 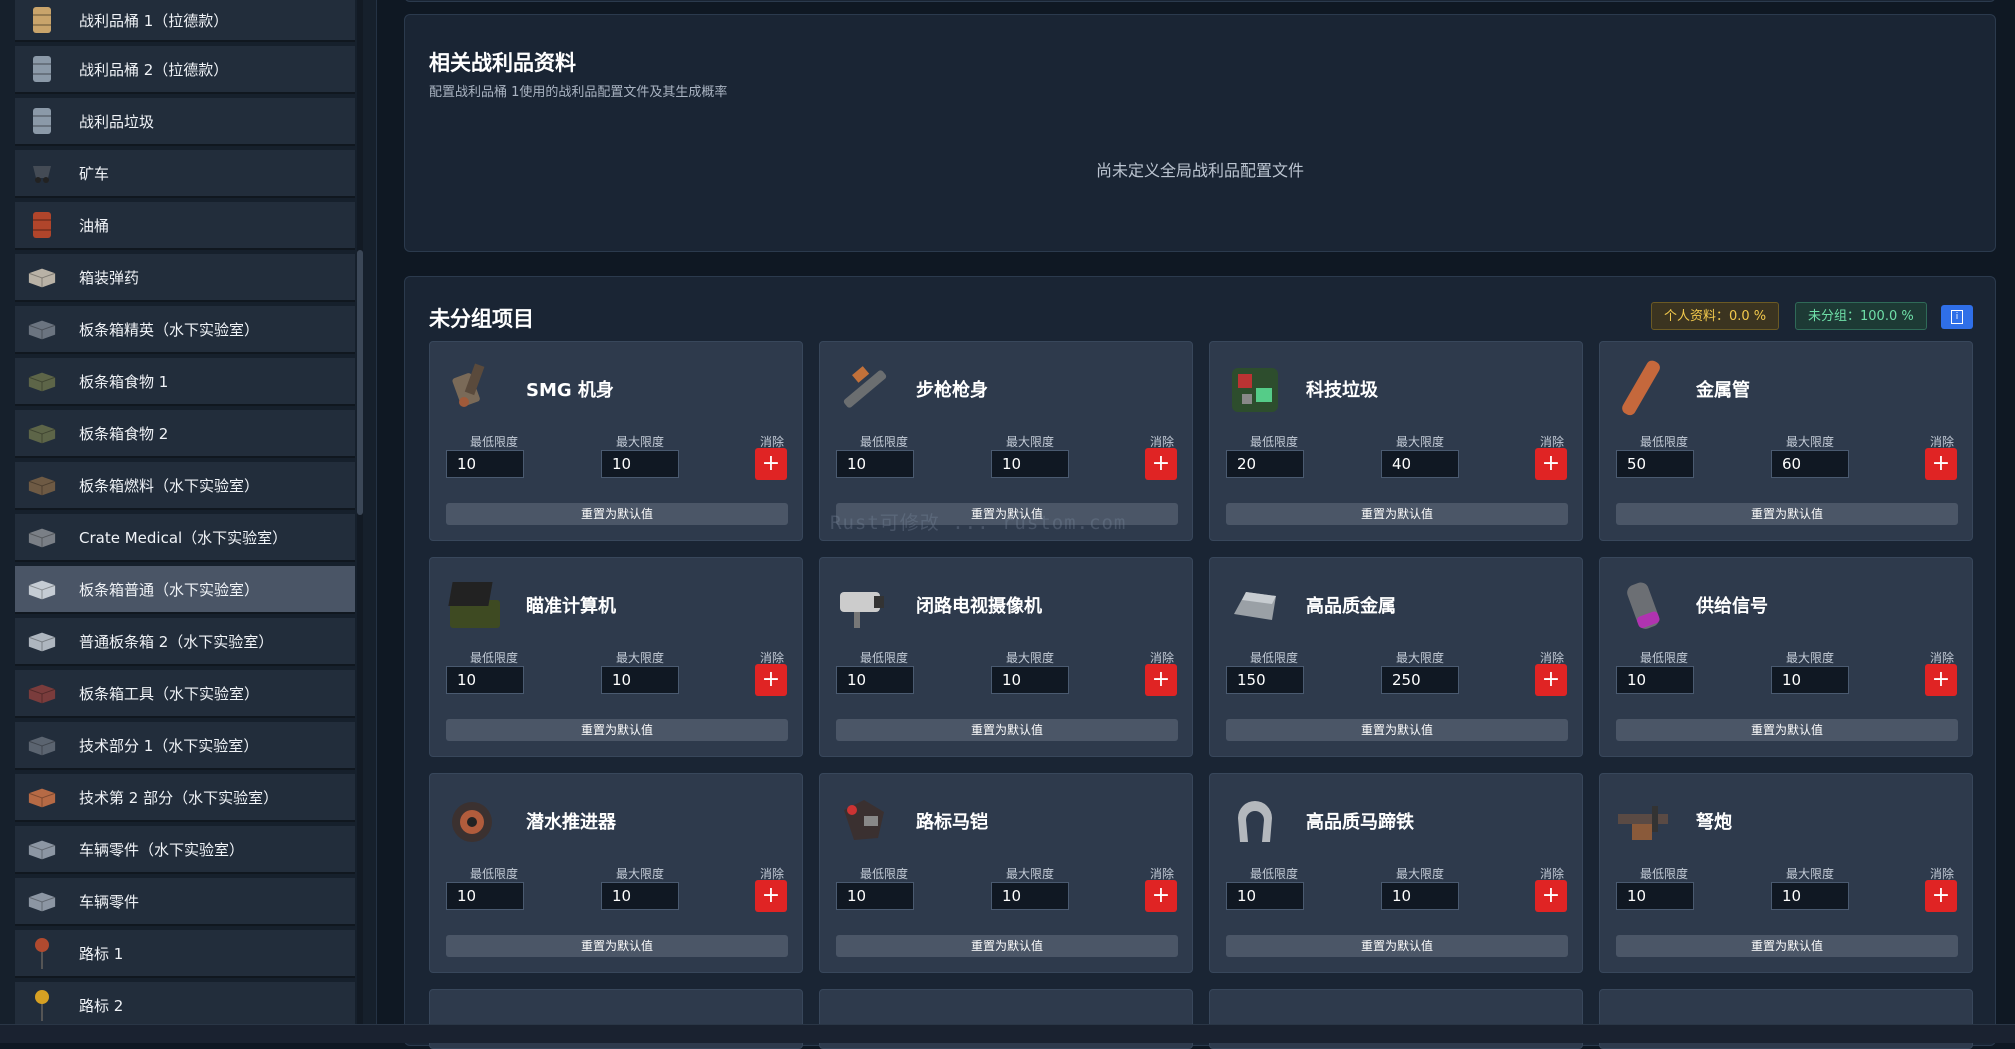 I want to click on sidebar-item: 战利品桶 2（拉德款）, so click(x=185, y=70).